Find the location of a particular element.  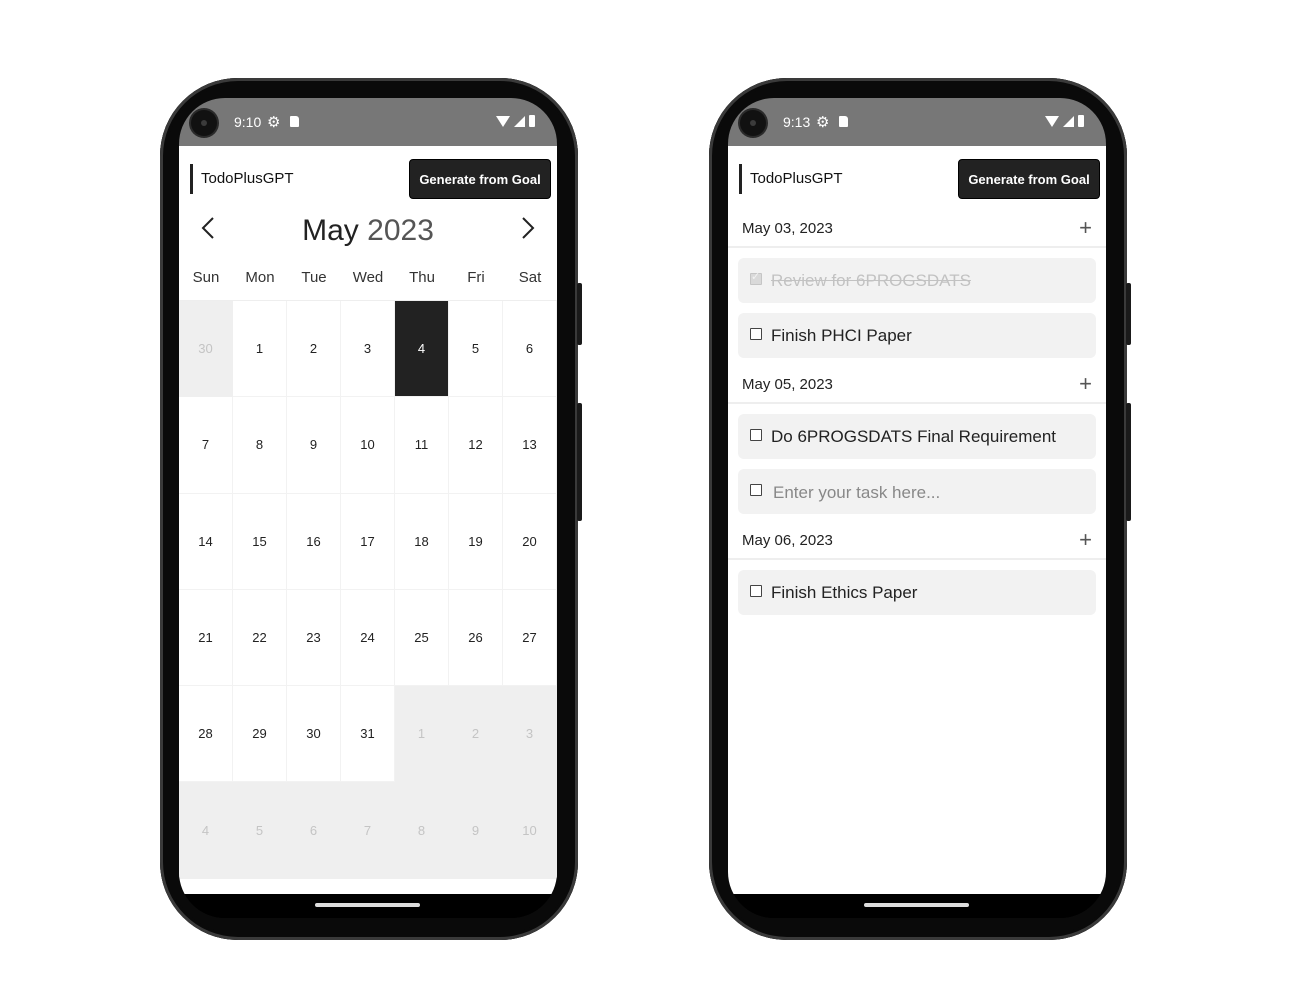

status-bar: 9:10 ⚙ is located at coordinates (368, 122).